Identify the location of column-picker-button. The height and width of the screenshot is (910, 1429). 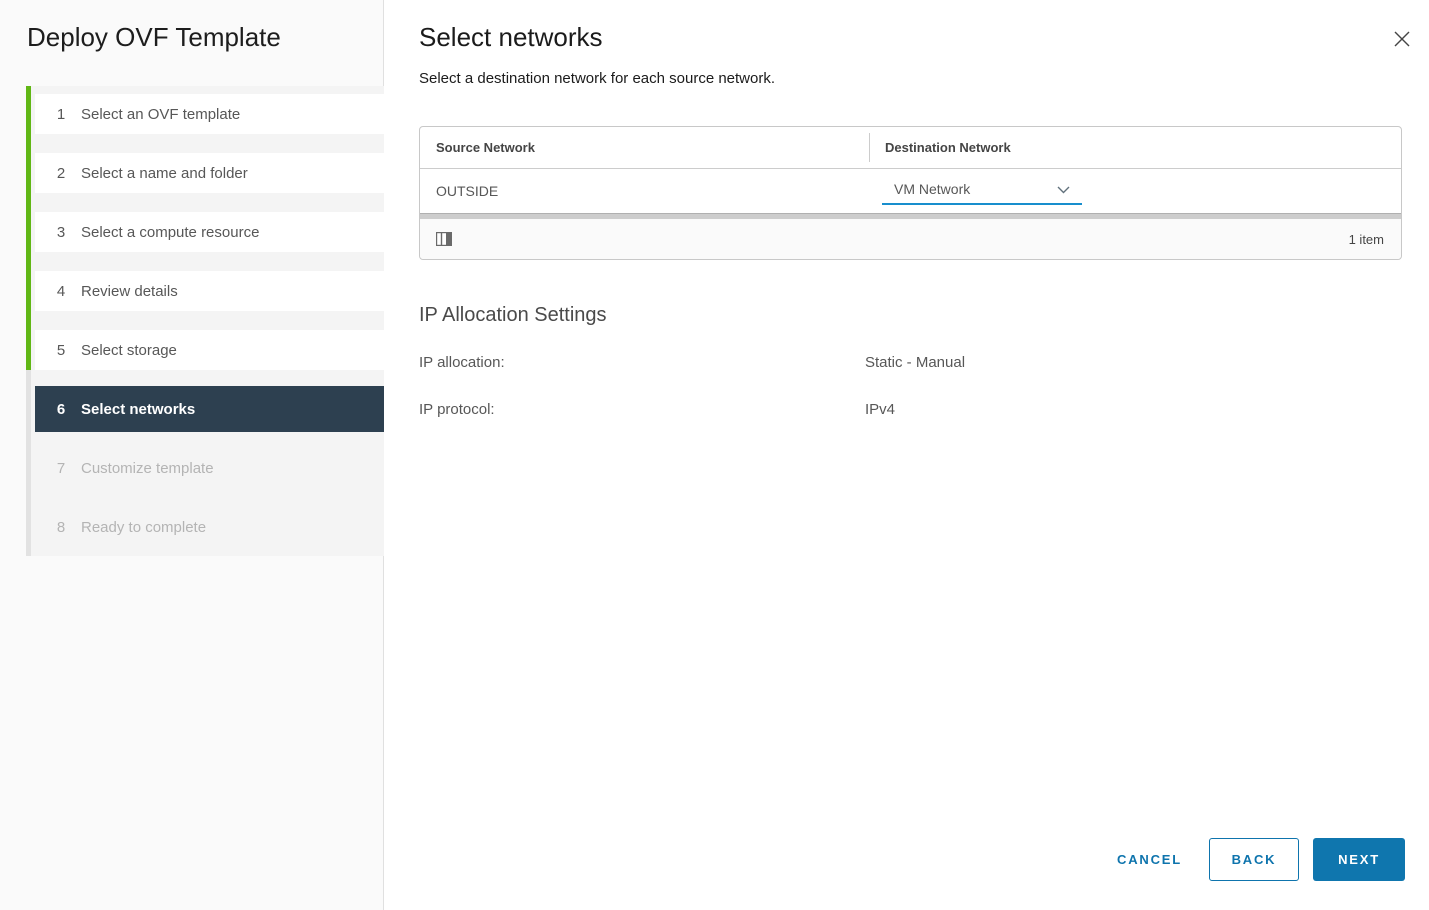
(444, 240).